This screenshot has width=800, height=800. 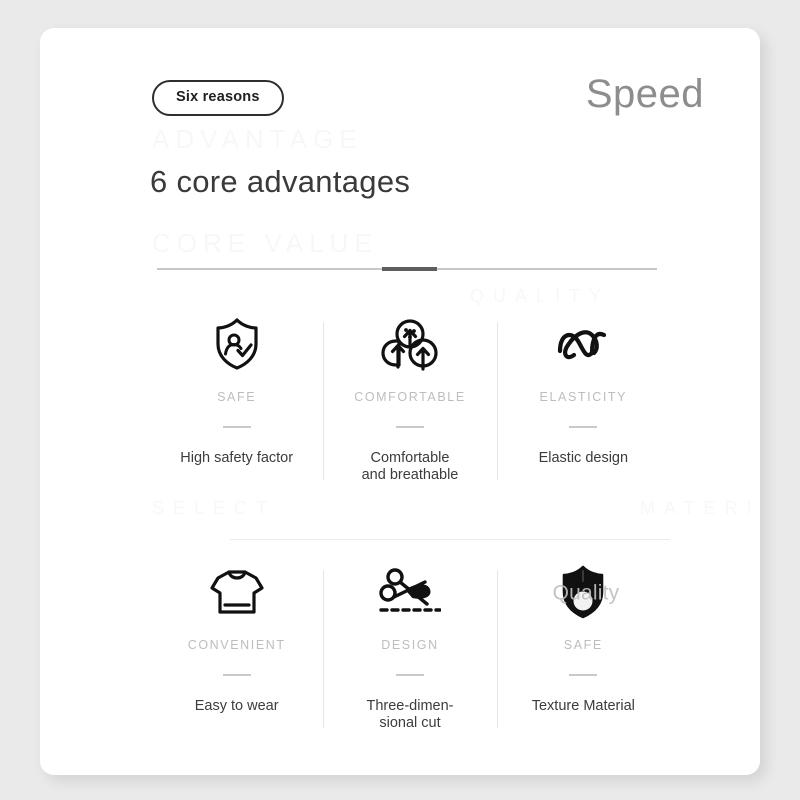 I want to click on rows-divider, so click(x=450, y=539).